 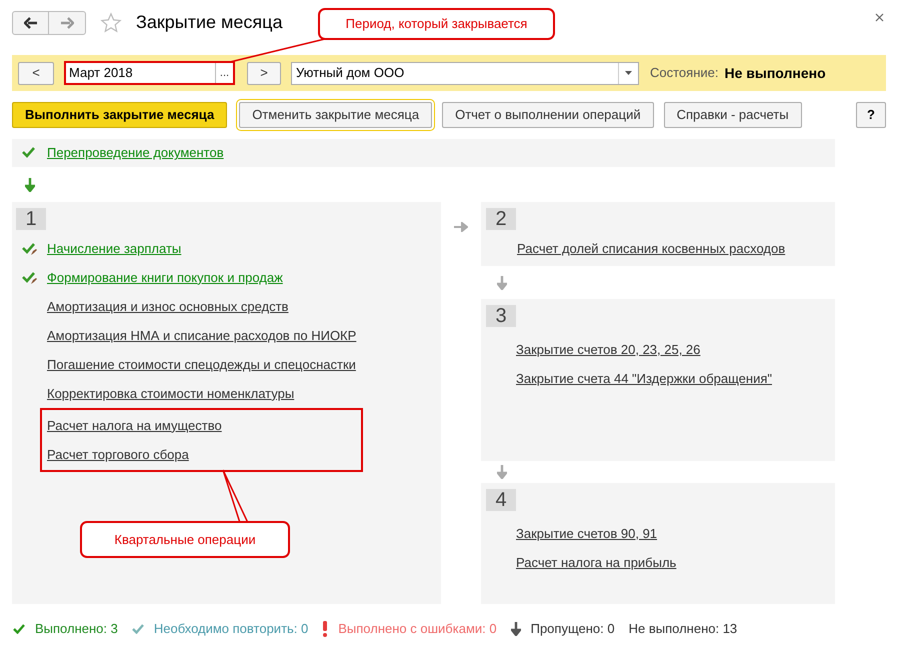 What do you see at coordinates (461, 227) in the screenshot?
I see `right-arrow-icon` at bounding box center [461, 227].